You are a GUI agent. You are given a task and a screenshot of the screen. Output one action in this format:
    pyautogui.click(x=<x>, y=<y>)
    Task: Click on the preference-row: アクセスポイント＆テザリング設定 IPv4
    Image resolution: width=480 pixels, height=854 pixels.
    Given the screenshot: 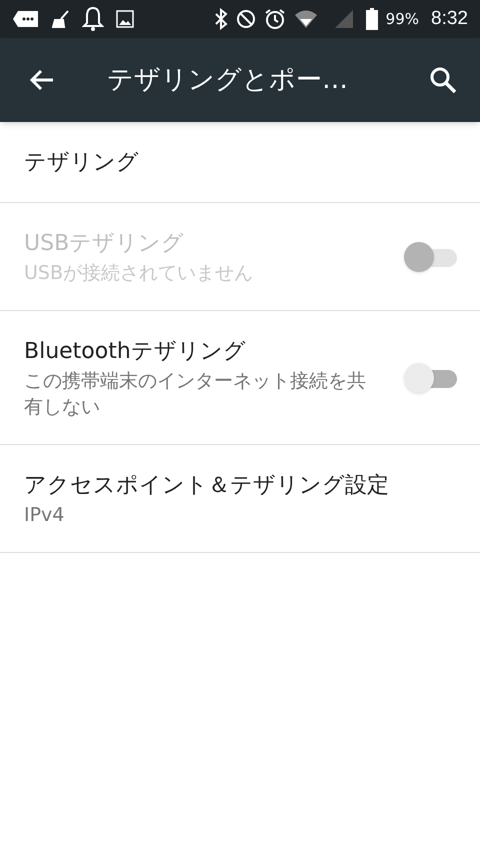 What is the action you would take?
    pyautogui.click(x=240, y=499)
    